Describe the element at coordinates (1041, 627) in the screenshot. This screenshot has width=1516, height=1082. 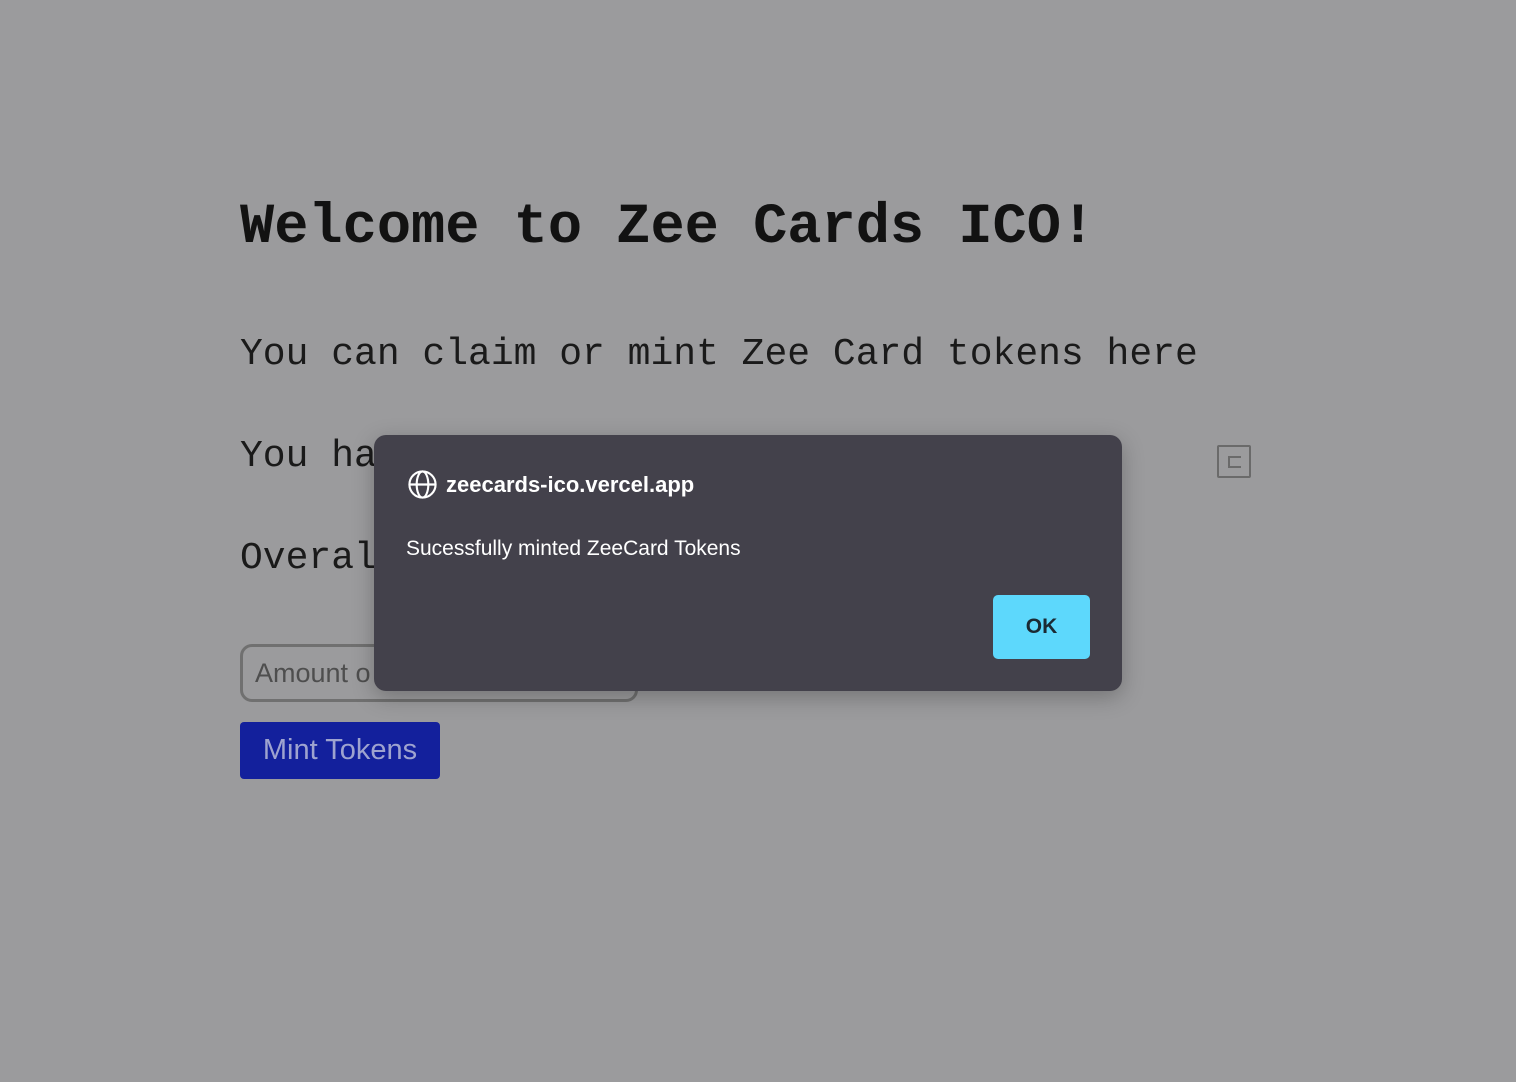
I see `ok-button: OK` at that location.